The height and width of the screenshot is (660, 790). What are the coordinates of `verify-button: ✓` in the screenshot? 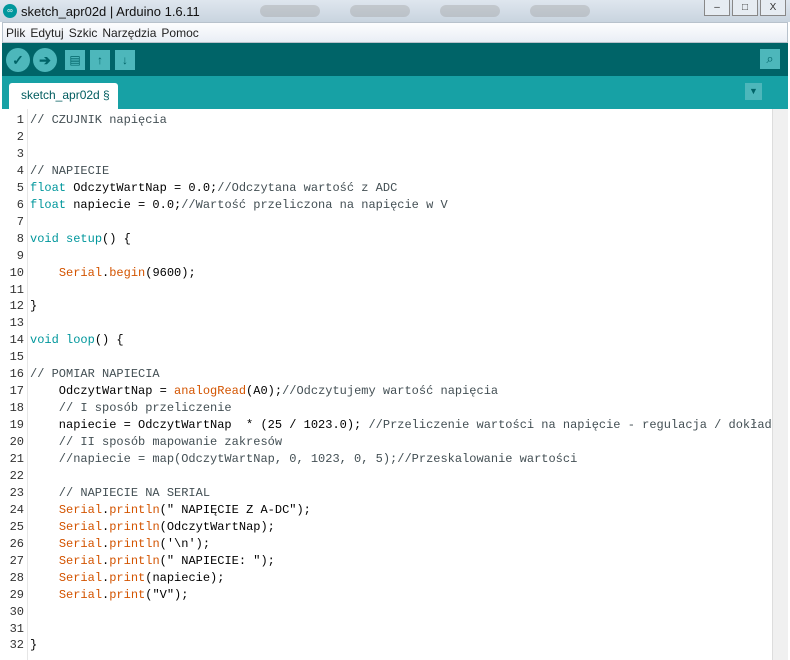 It's located at (18, 59).